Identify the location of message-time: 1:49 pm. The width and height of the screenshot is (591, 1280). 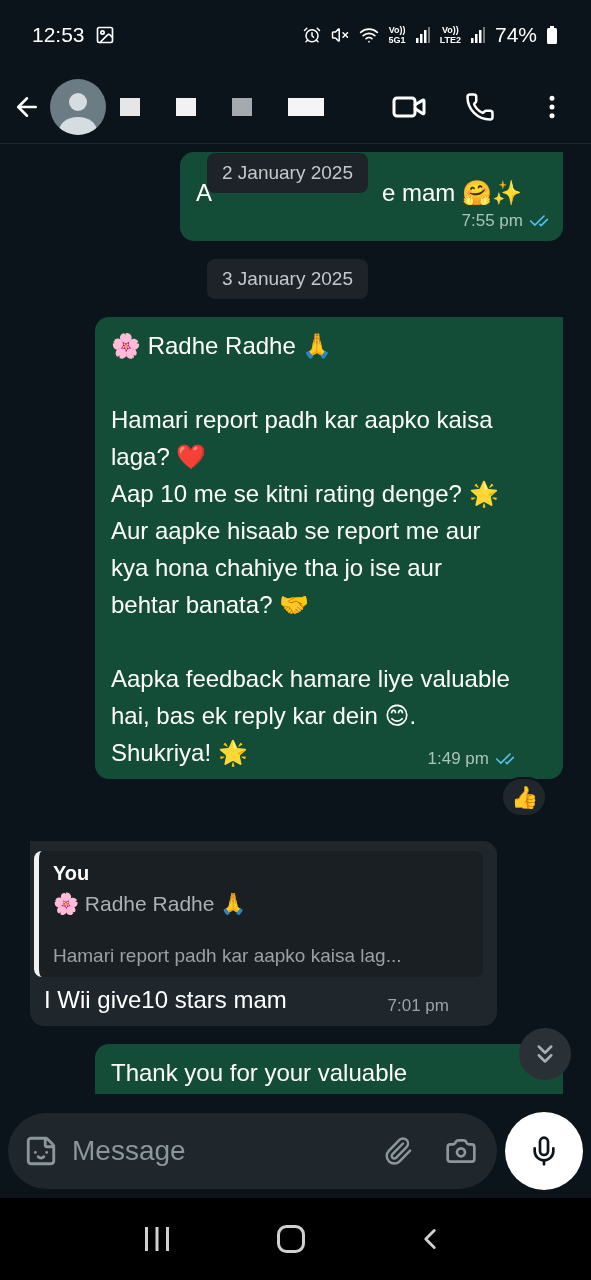
(458, 759).